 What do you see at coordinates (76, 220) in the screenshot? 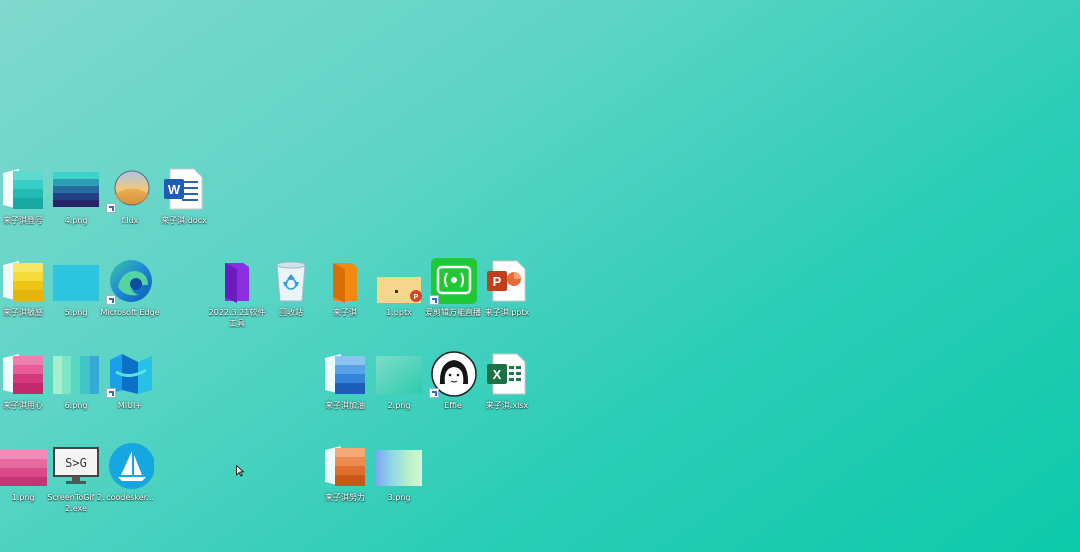
I see `icon-label: 4.png` at bounding box center [76, 220].